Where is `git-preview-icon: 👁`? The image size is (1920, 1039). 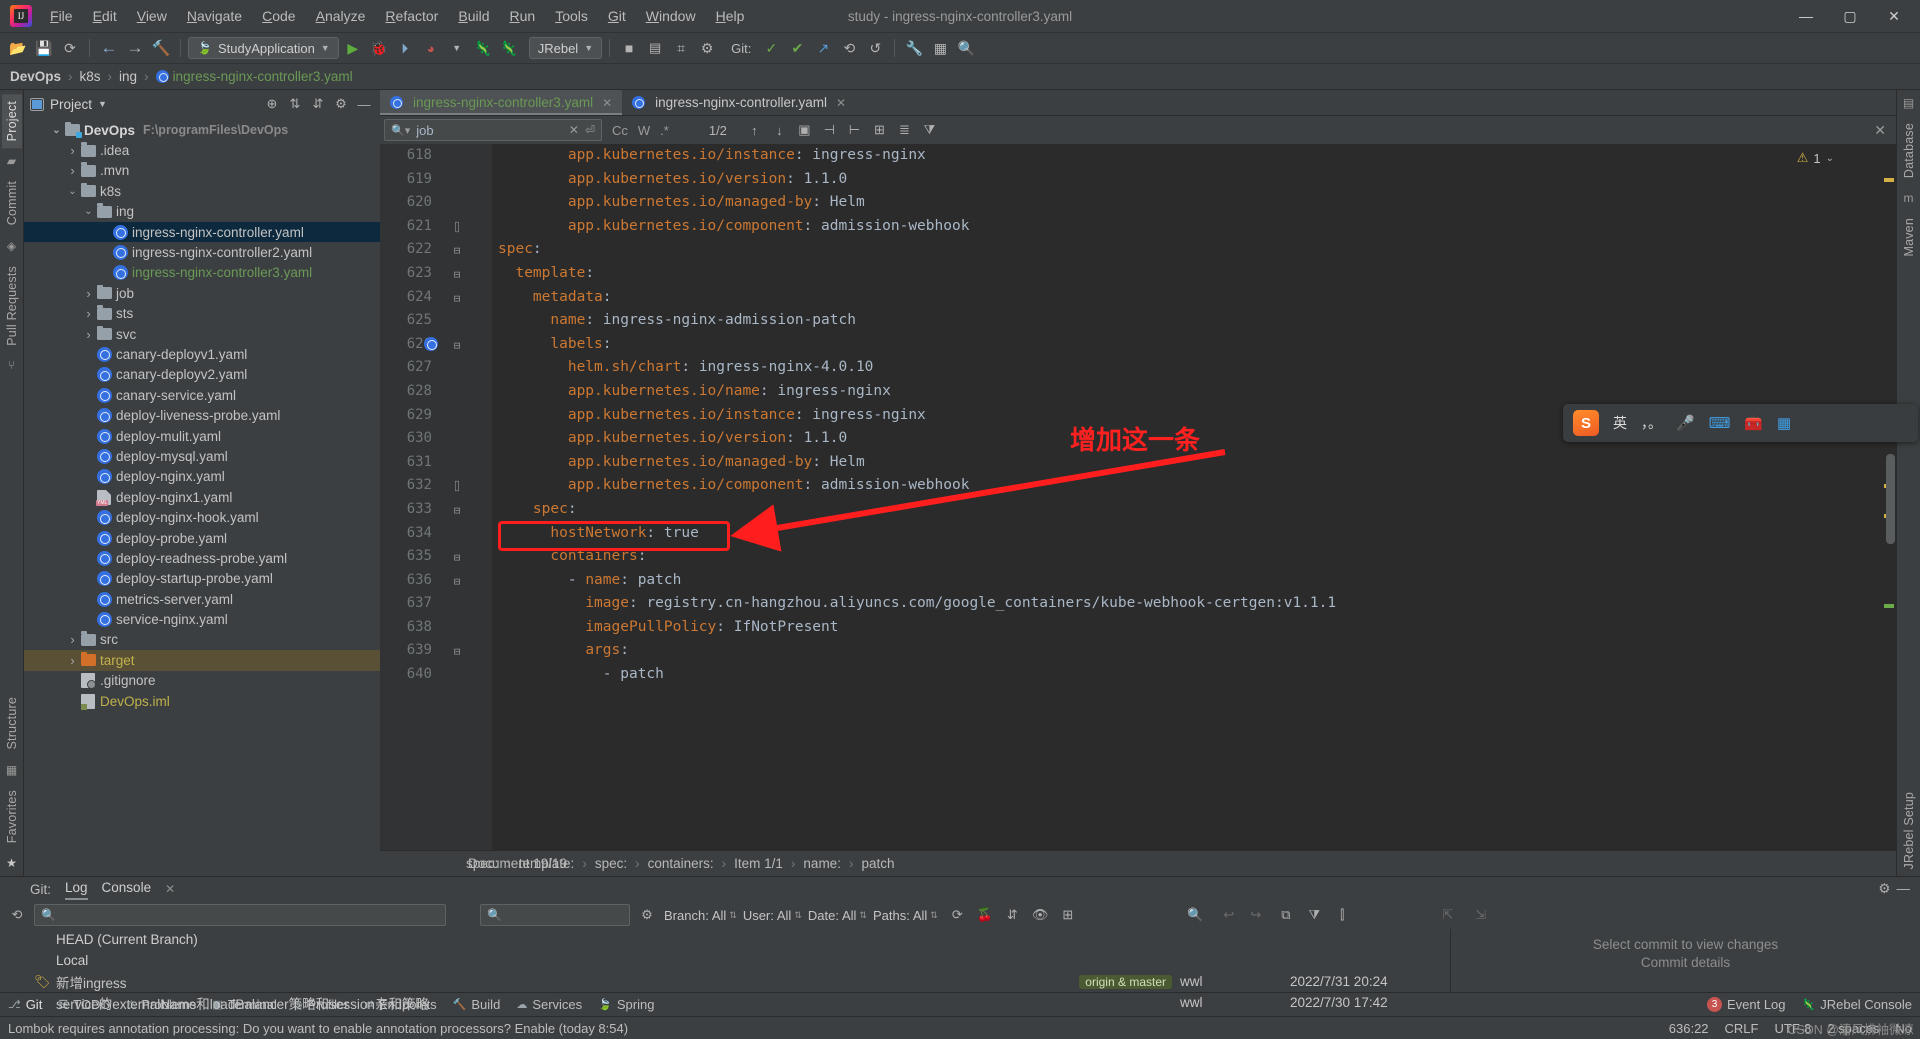 git-preview-icon: 👁 is located at coordinates (1040, 915).